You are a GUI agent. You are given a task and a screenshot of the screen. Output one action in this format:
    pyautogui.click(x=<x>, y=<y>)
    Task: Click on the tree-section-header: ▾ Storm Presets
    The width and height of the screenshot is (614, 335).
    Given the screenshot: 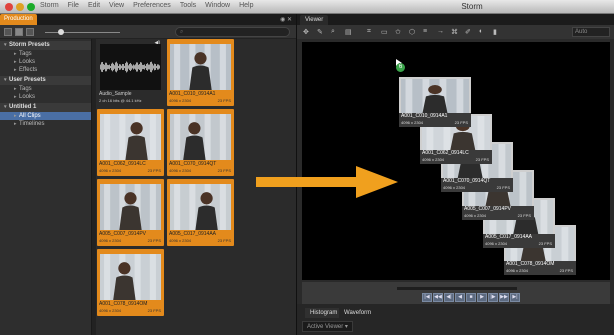 What is the action you would take?
    pyautogui.click(x=45, y=45)
    